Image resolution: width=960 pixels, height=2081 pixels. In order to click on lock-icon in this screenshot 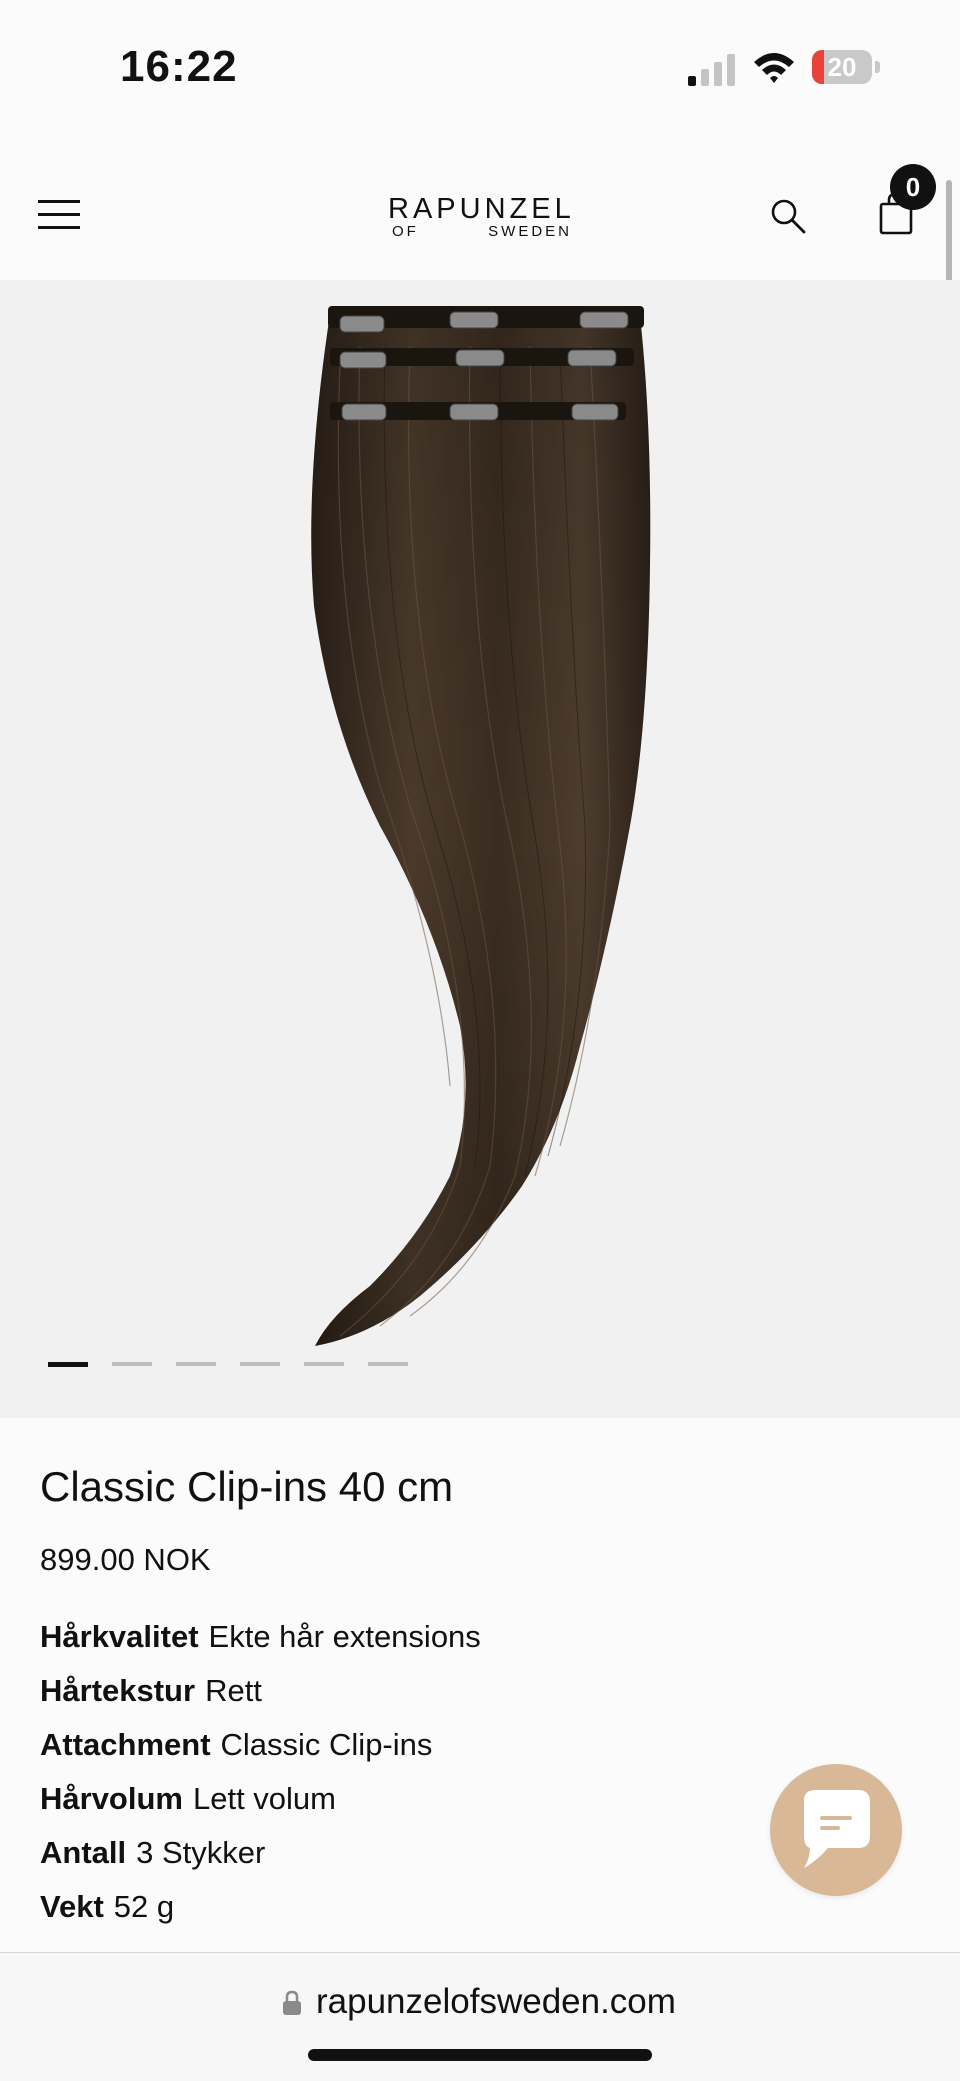, I will do `click(292, 2002)`.